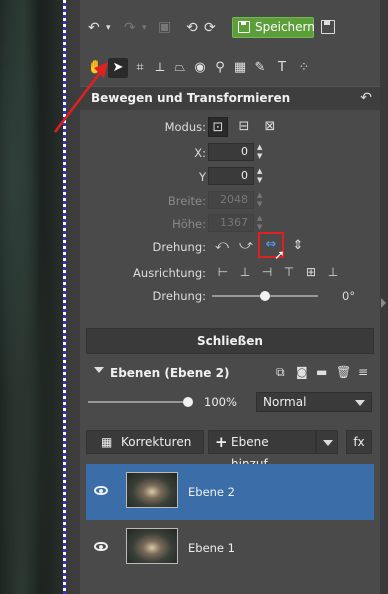 The width and height of the screenshot is (388, 594). What do you see at coordinates (160, 68) in the screenshot?
I see `perspective-tool-icon: ⟂` at bounding box center [160, 68].